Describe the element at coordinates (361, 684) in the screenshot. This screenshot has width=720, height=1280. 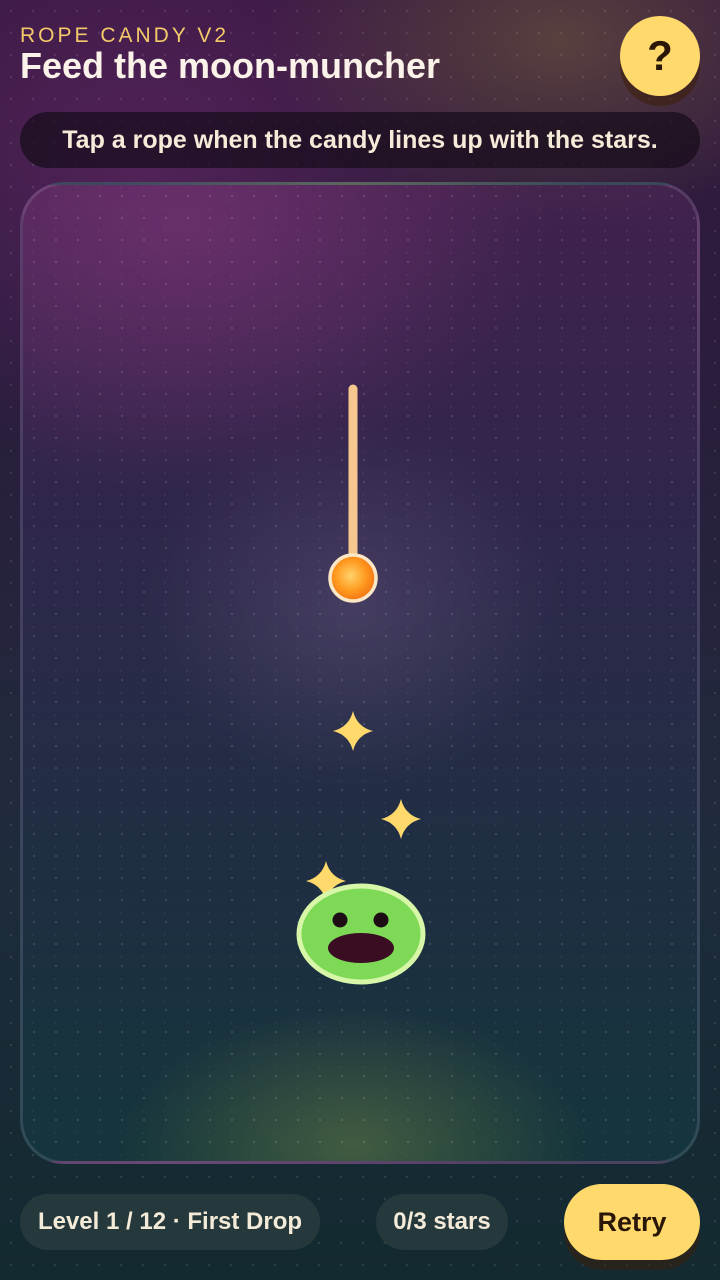
I see `board-canvas` at that location.